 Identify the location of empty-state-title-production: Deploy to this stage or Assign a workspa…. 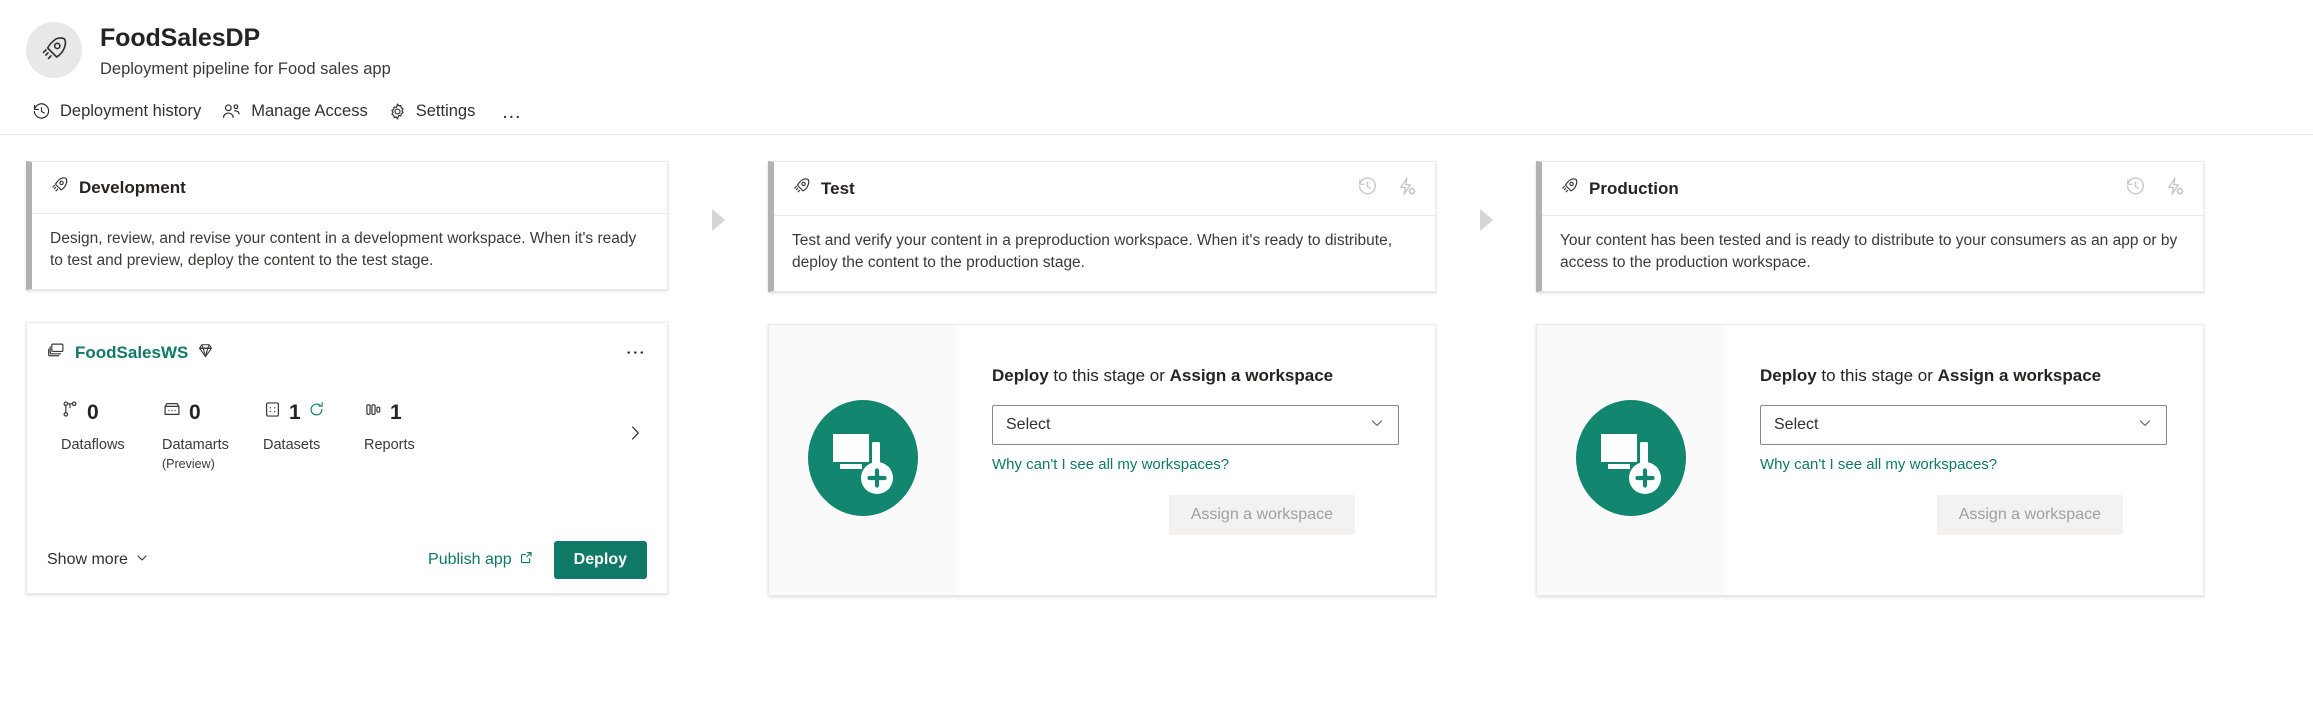
(1963, 376).